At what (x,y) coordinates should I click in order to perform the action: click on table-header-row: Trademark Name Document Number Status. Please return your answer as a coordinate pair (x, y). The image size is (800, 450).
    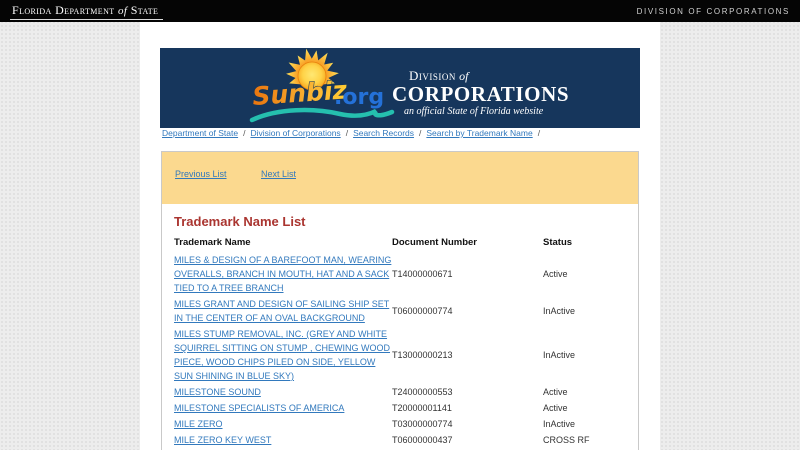
    Looking at the image, I should click on (401, 242).